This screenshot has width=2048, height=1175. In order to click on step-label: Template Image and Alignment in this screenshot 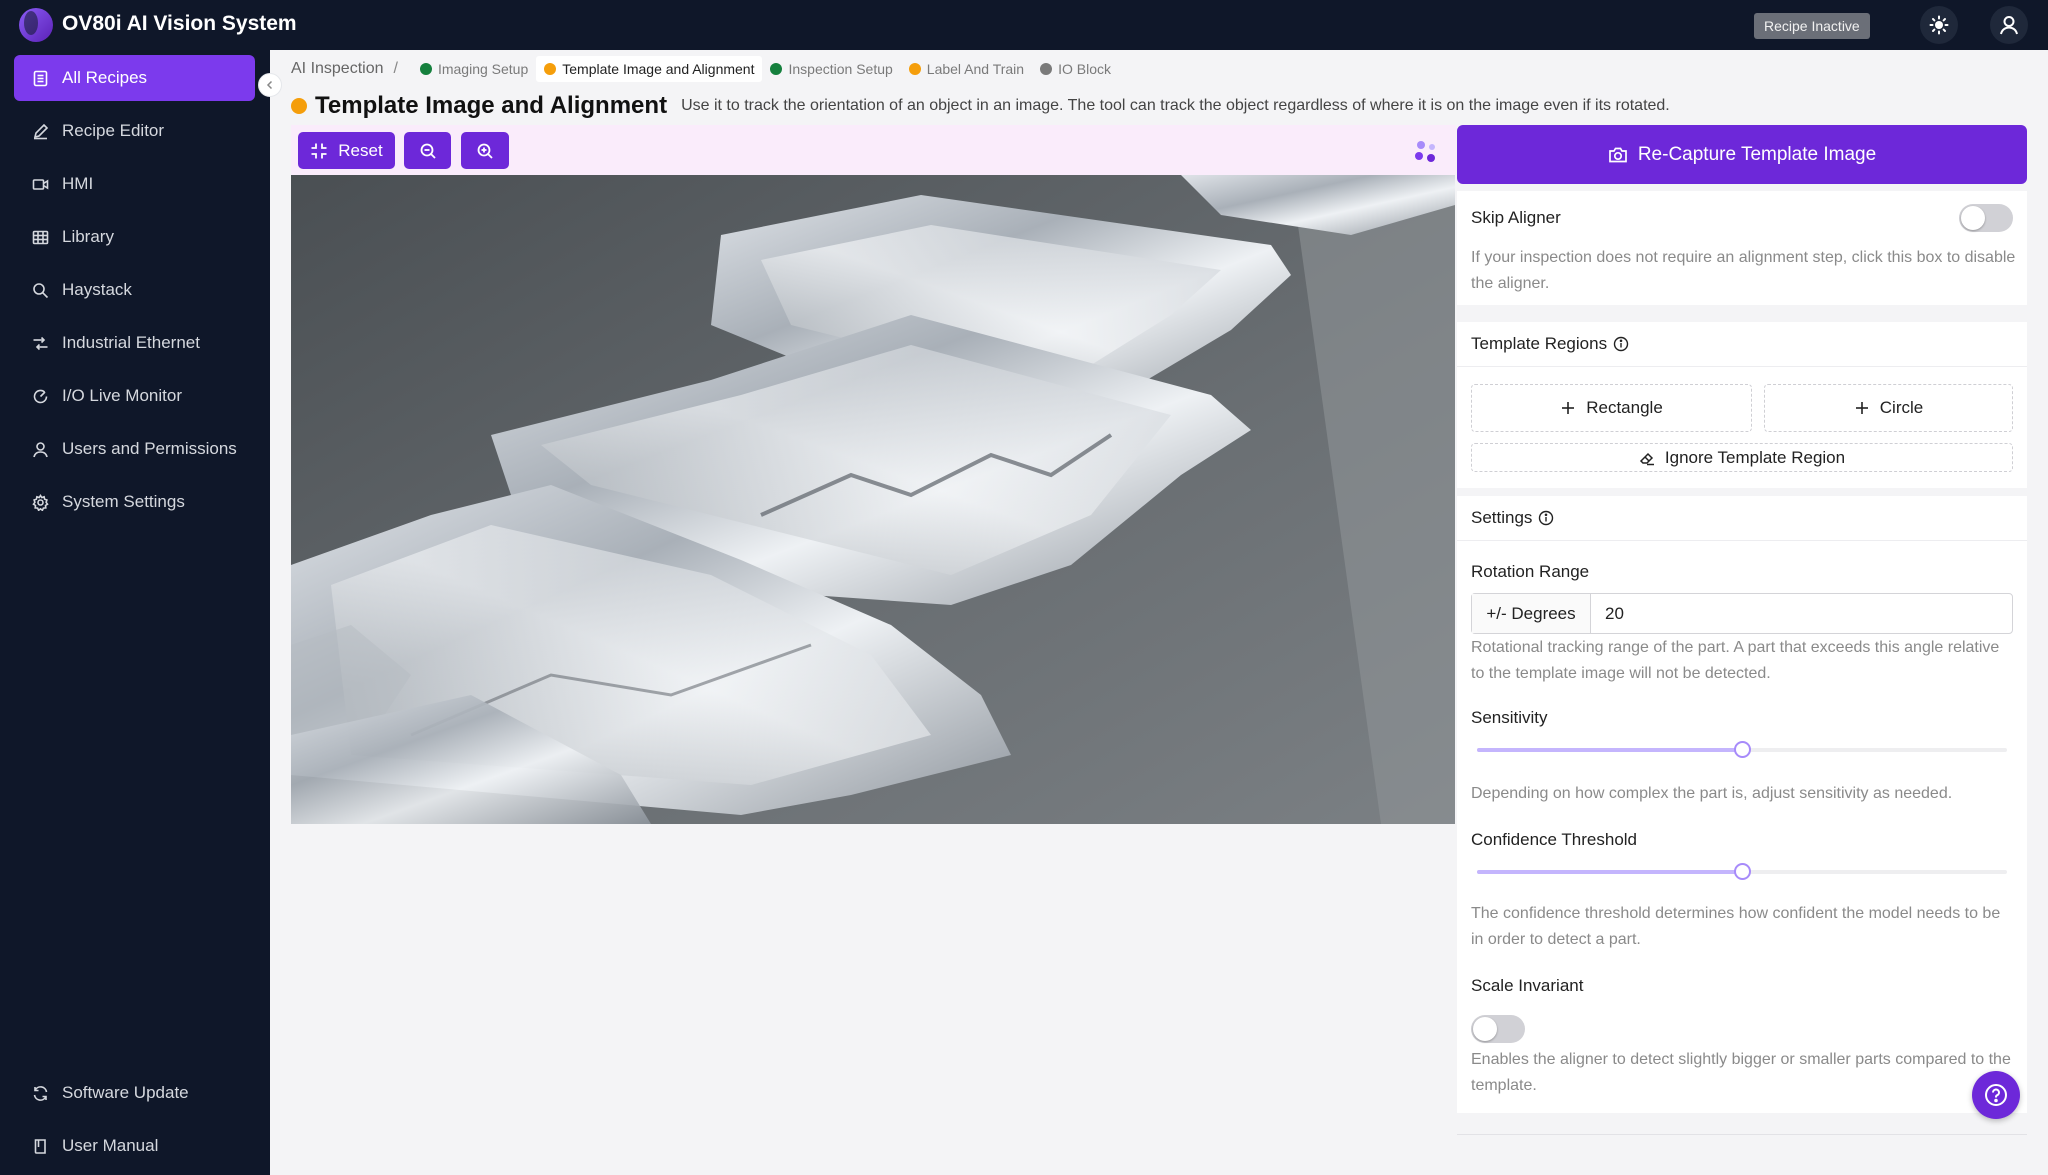, I will do `click(658, 69)`.